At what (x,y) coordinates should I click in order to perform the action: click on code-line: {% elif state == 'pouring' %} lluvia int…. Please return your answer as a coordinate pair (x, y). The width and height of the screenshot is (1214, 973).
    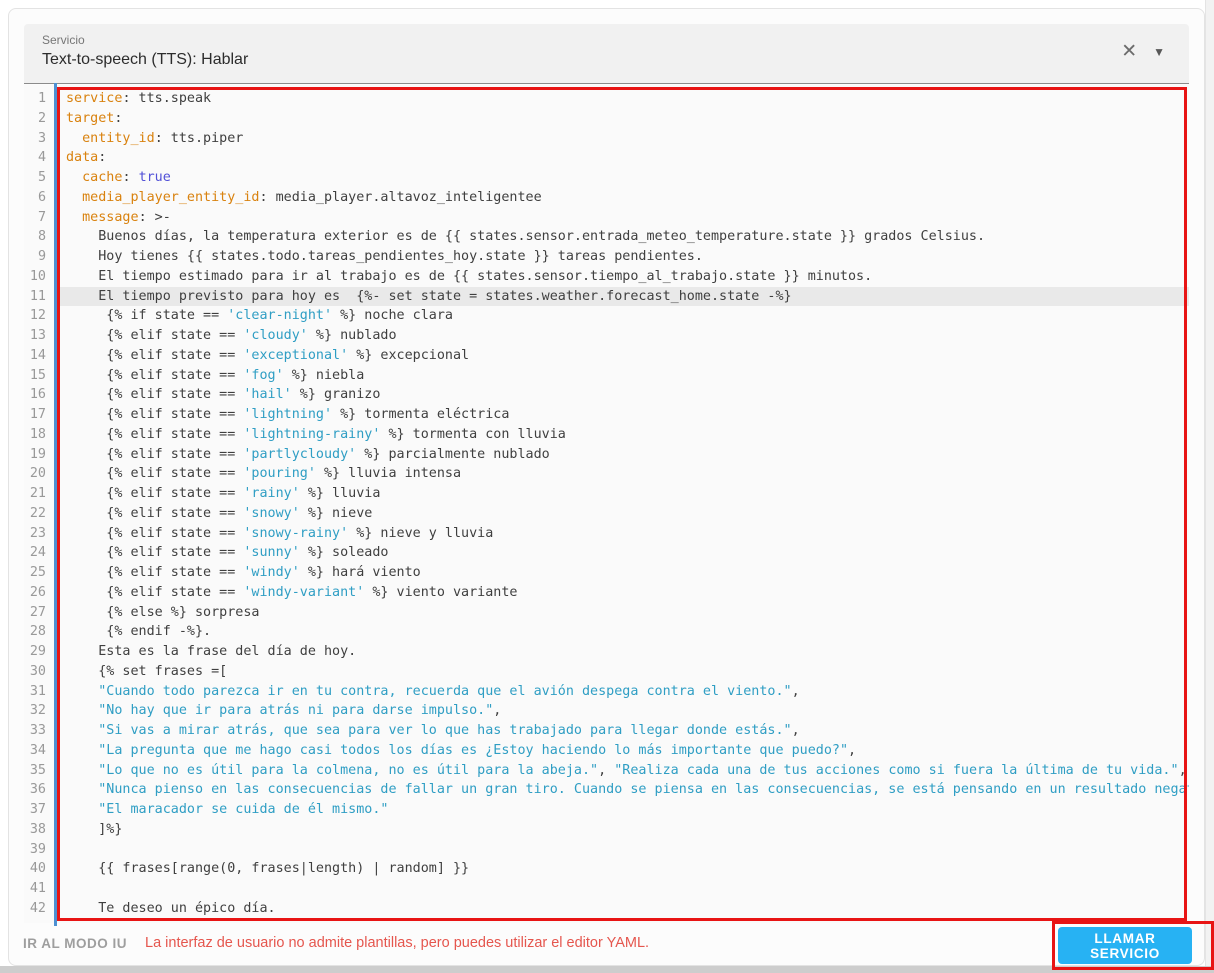
    Looking at the image, I should click on (623, 474).